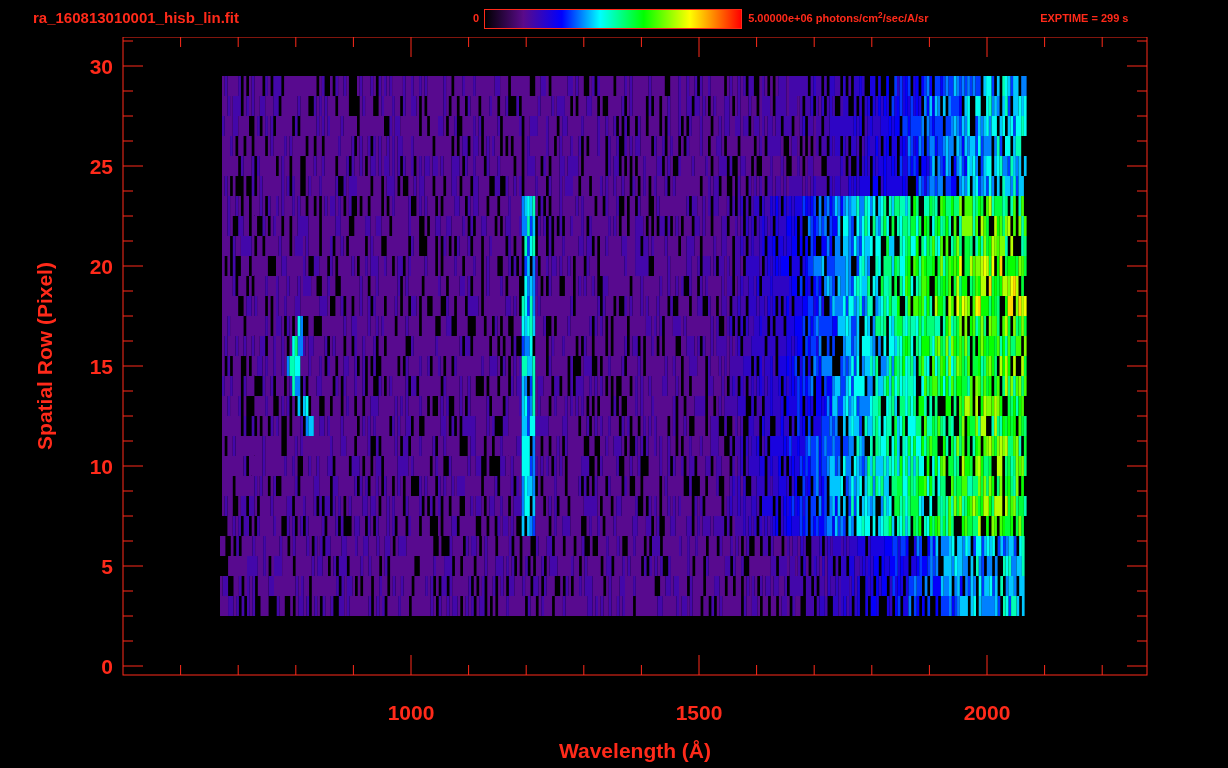  I want to click on y-tick-label: 5, so click(107, 566).